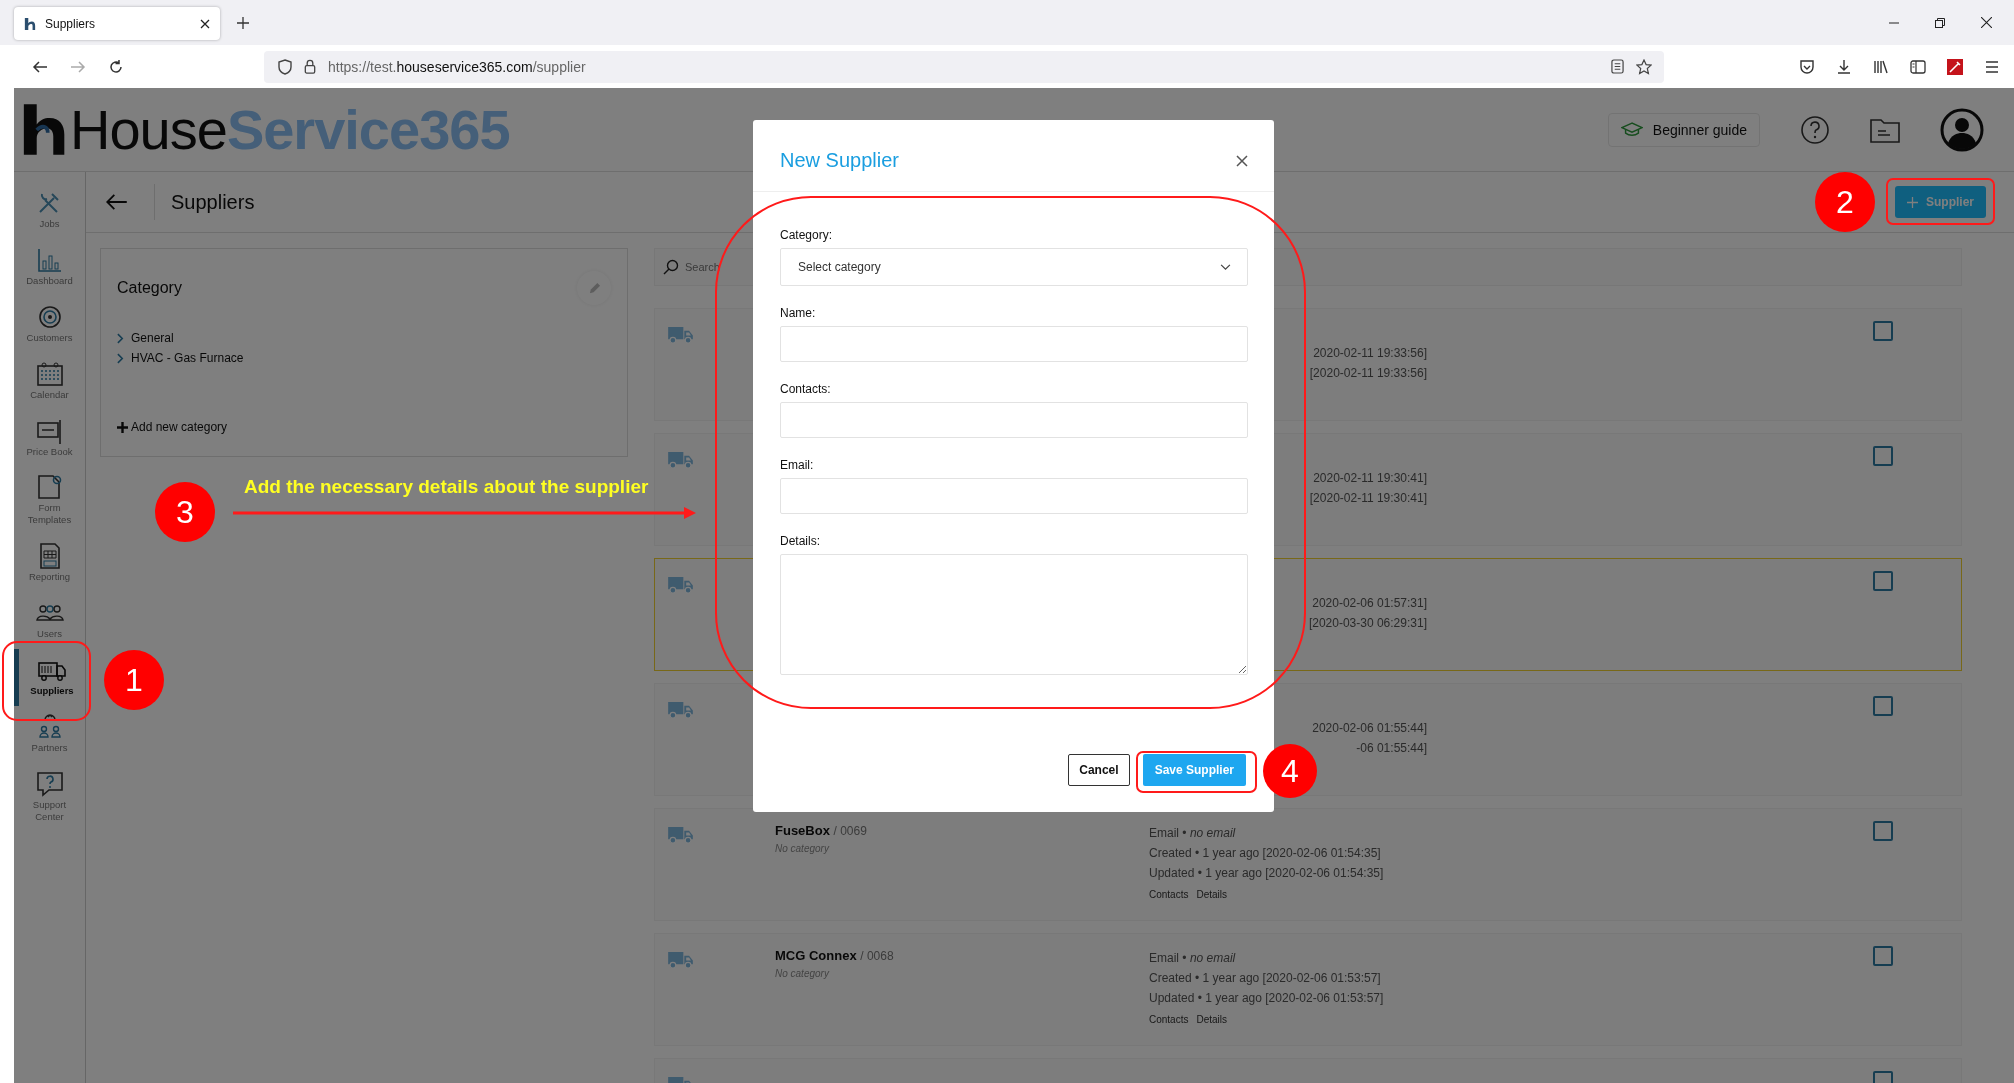  Describe the element at coordinates (30, 23) in the screenshot. I see `logo-icon` at that location.